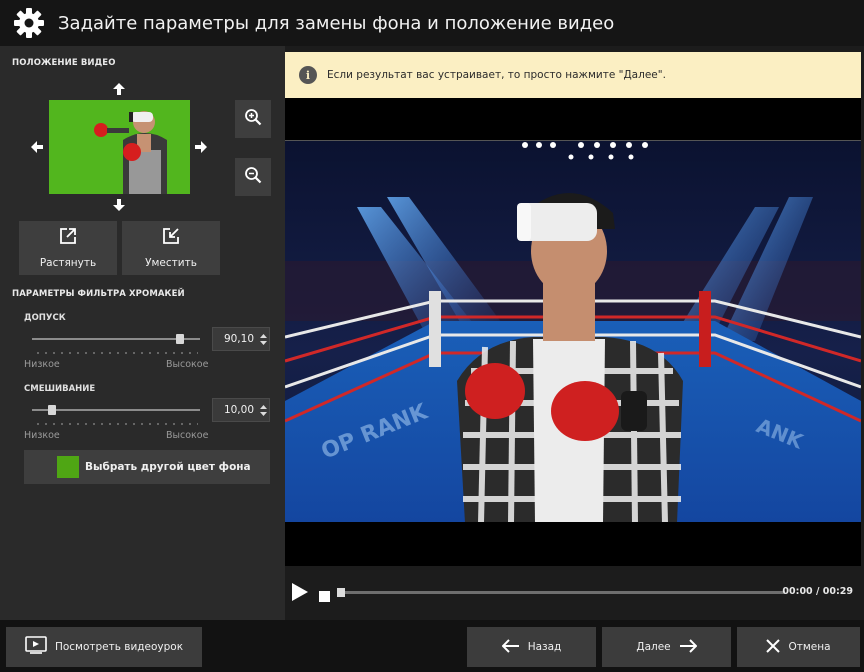  I want to click on back-button: Назад, so click(531, 647).